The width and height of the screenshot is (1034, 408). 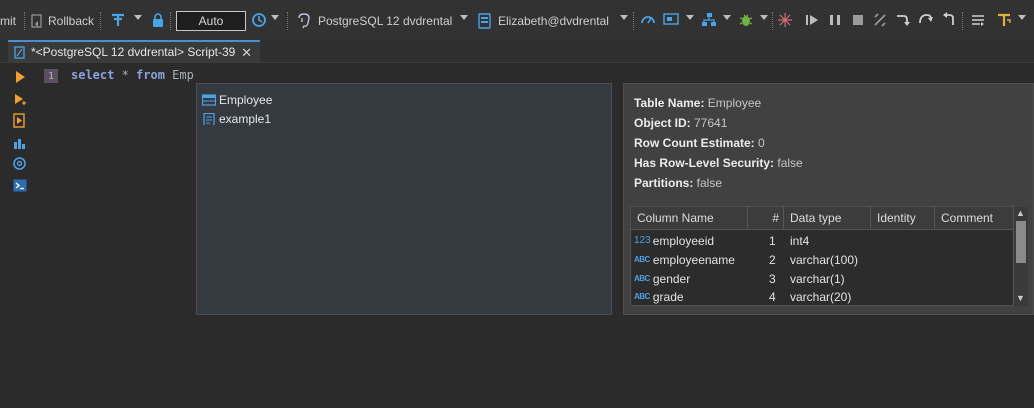 I want to click on rollback-button: Rollback, so click(x=62, y=21).